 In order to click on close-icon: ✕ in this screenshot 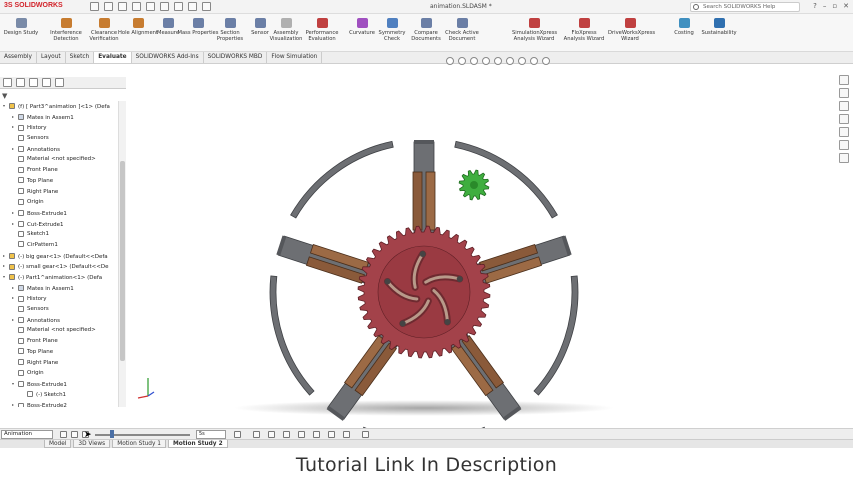, I will do `click(846, 6)`.